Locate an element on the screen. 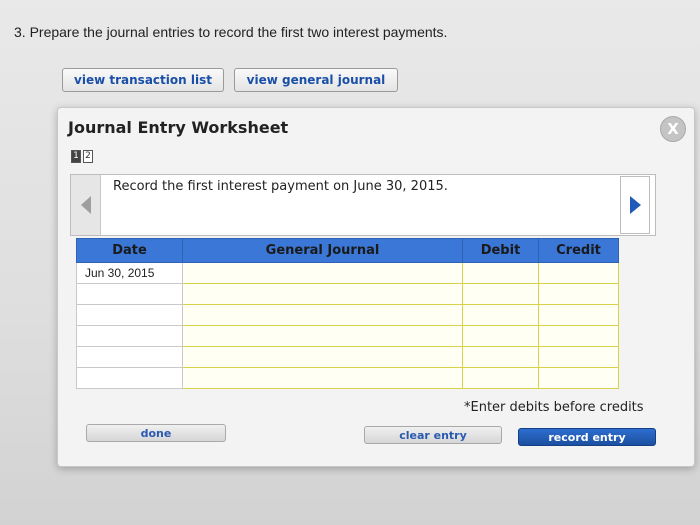 This screenshot has height=525, width=700. general-journal-column-header: General Journal is located at coordinates (322, 250).